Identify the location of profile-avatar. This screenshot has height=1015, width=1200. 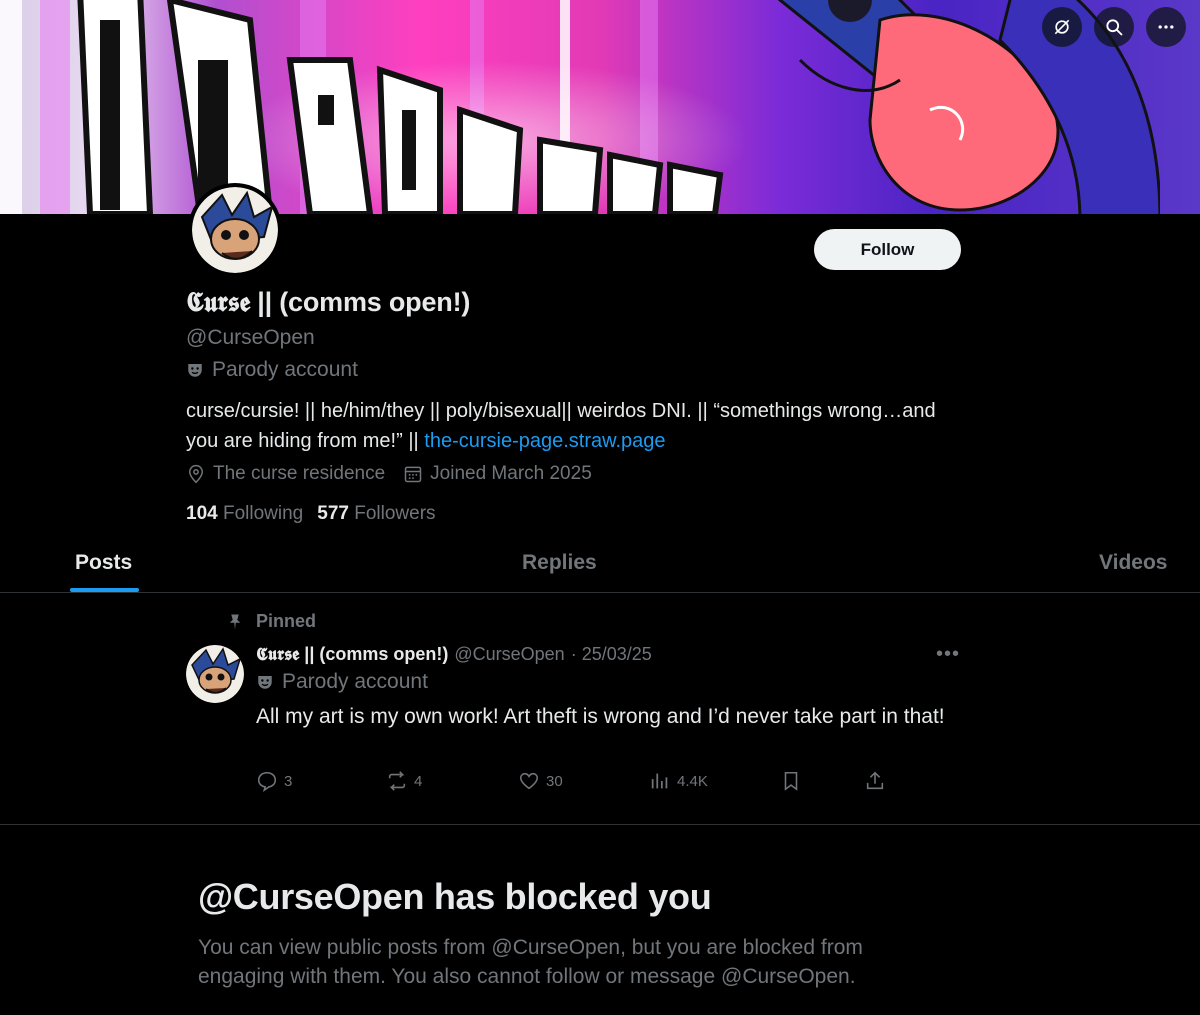
(235, 230).